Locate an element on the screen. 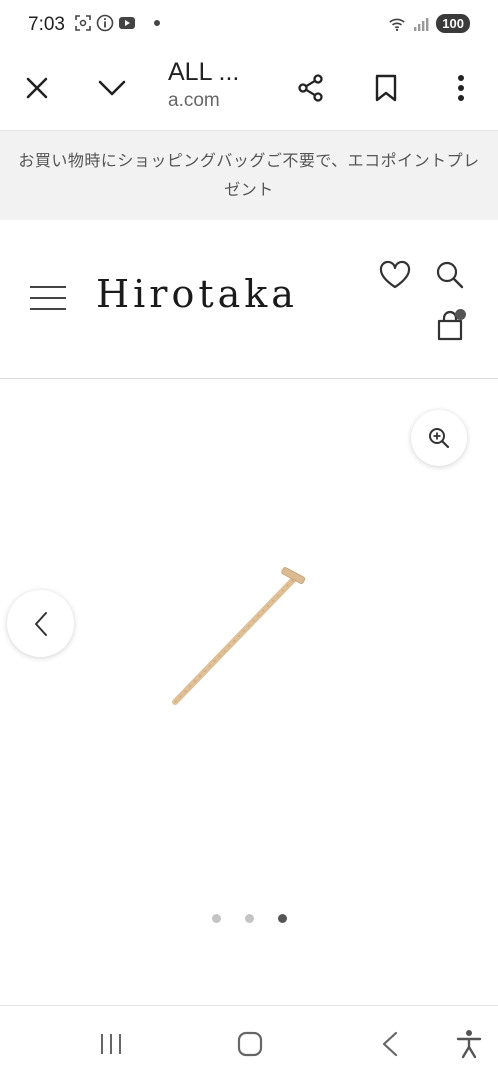 The width and height of the screenshot is (498, 1081). search-button is located at coordinates (450, 275).